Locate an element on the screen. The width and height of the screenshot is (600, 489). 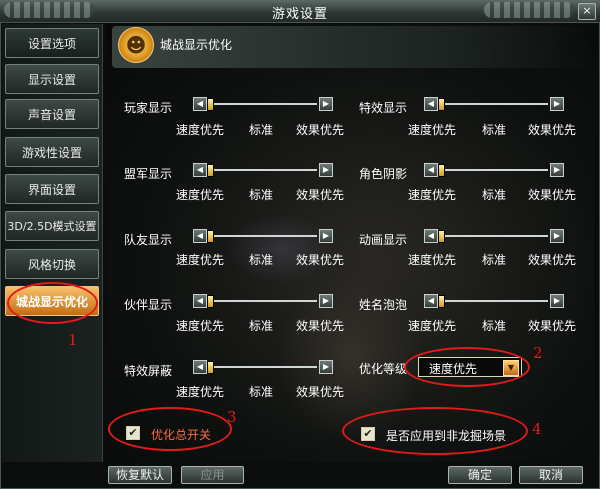
animation-display-slider: ◀ ▶ is located at coordinates (494, 236).